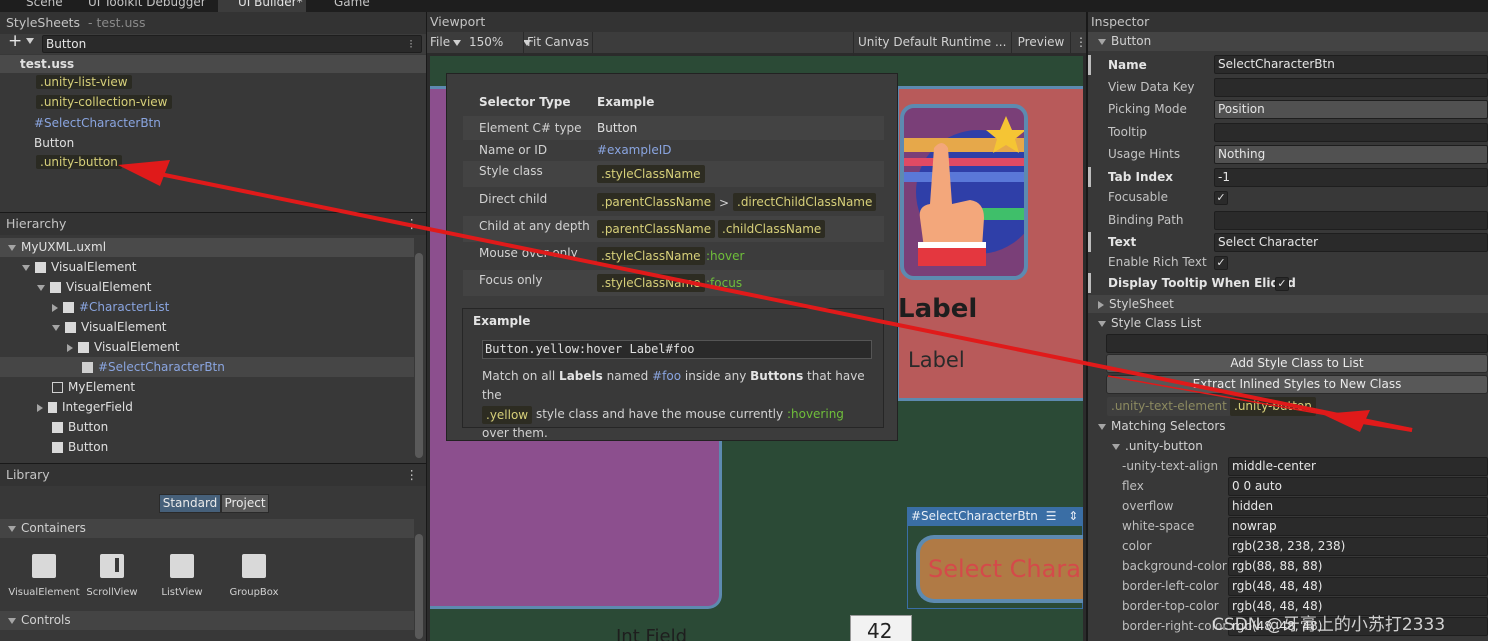 This screenshot has height=641, width=1488. What do you see at coordinates (1169, 406) in the screenshot?
I see `class-pill: .unity-text-element` at bounding box center [1169, 406].